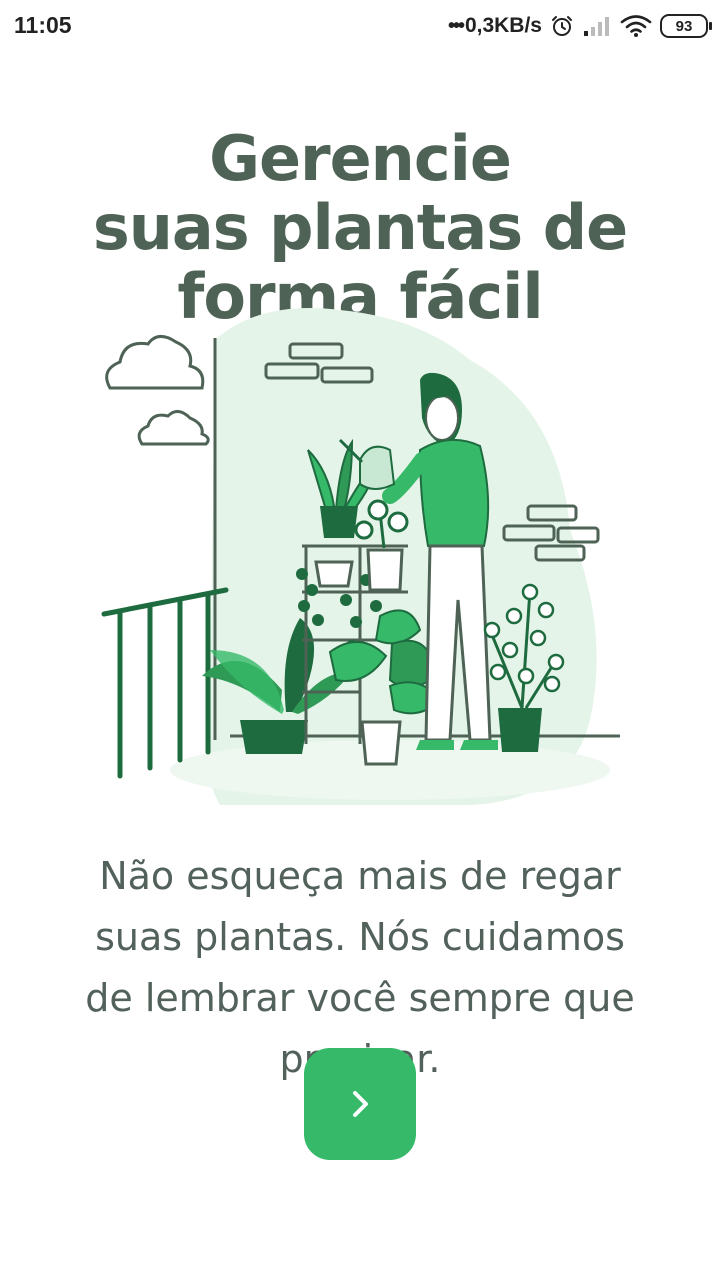 The width and height of the screenshot is (720, 1280). Describe the element at coordinates (562, 26) in the screenshot. I see `alarm-icon` at that location.